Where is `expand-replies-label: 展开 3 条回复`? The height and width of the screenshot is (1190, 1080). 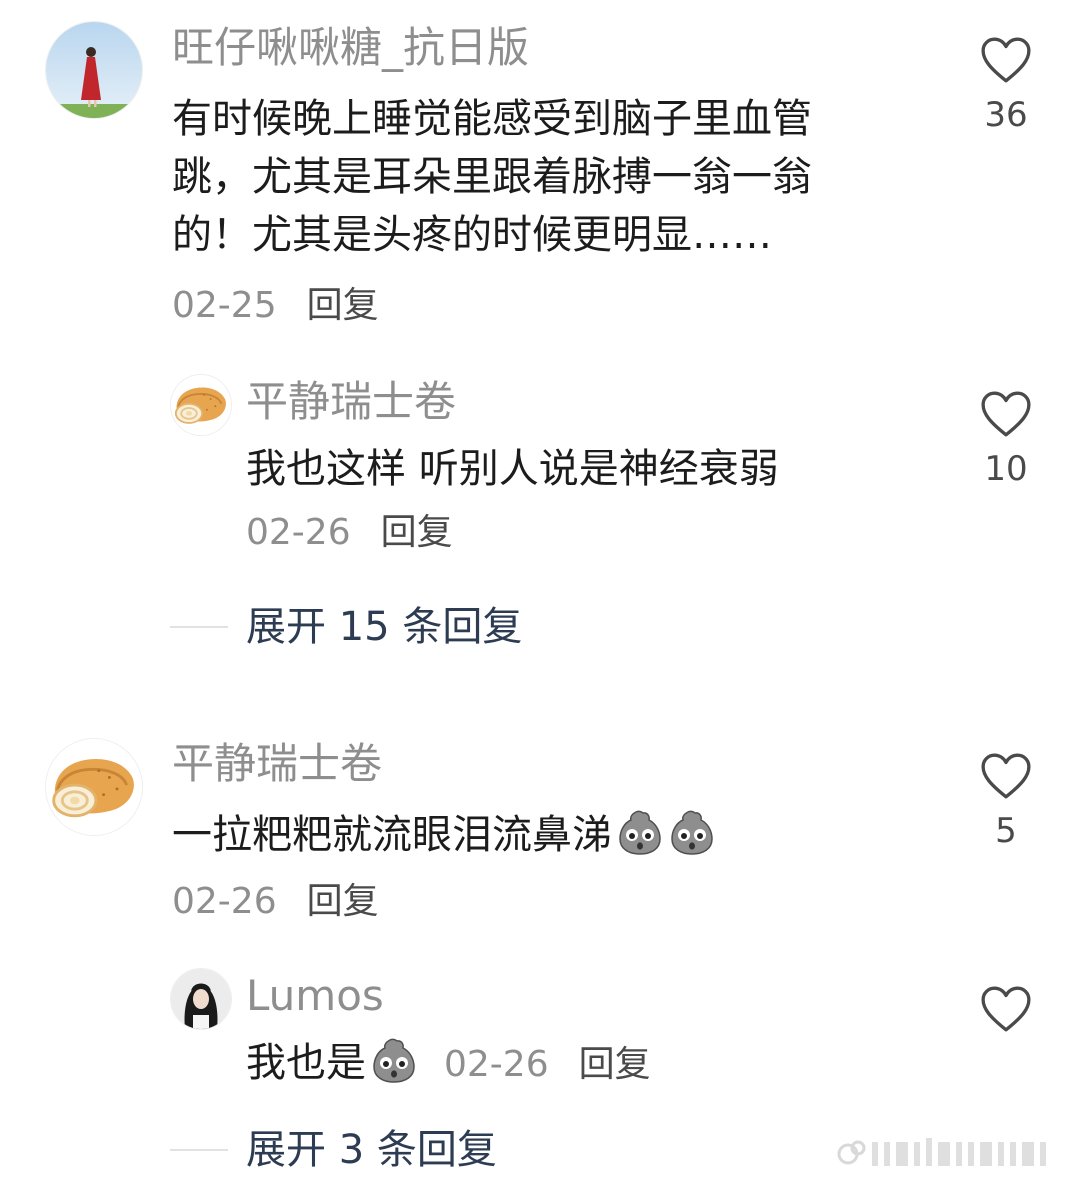
expand-replies-label: 展开 3 条回复 is located at coordinates (371, 1150).